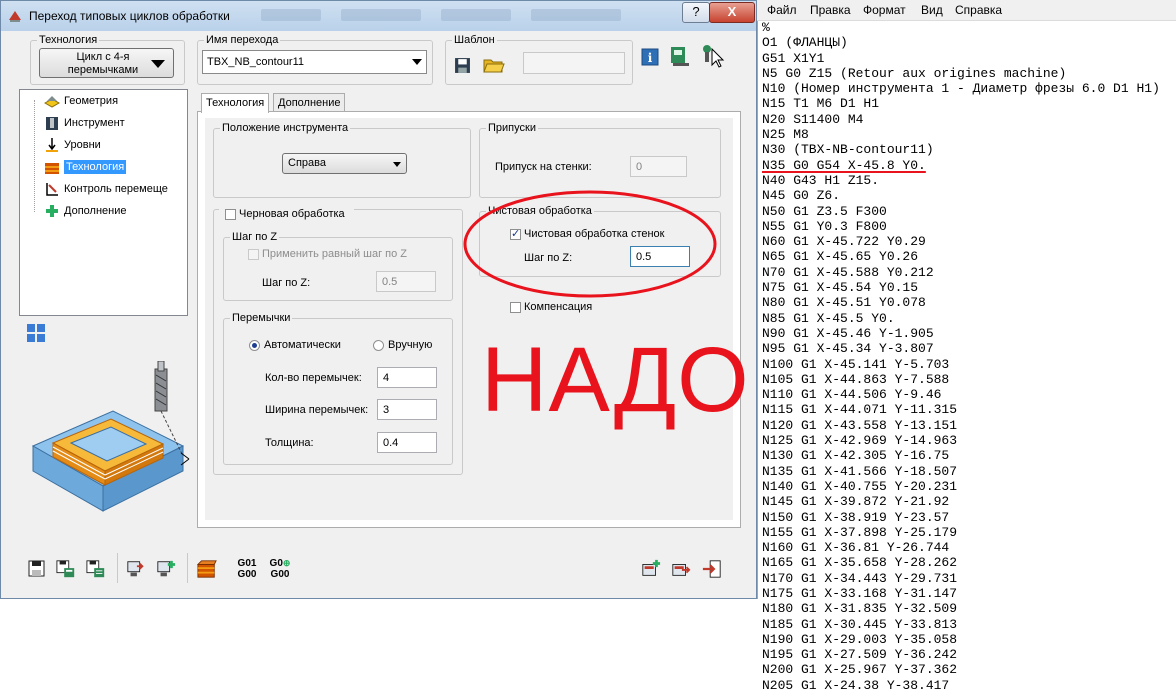 The height and width of the screenshot is (693, 1176). What do you see at coordinates (712, 569) in the screenshot?
I see `exit-icon` at bounding box center [712, 569].